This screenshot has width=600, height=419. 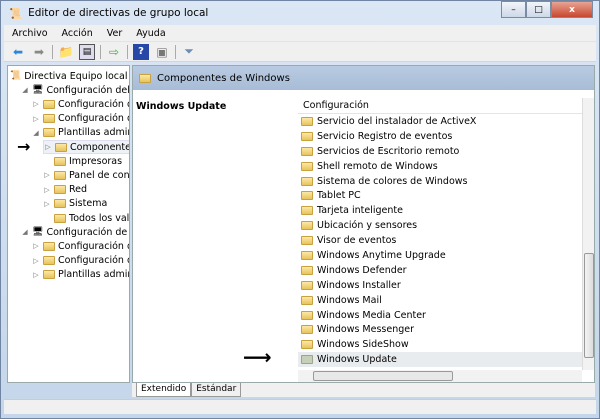 I want to click on list-item: Ubicación y sensores, so click(x=440, y=225).